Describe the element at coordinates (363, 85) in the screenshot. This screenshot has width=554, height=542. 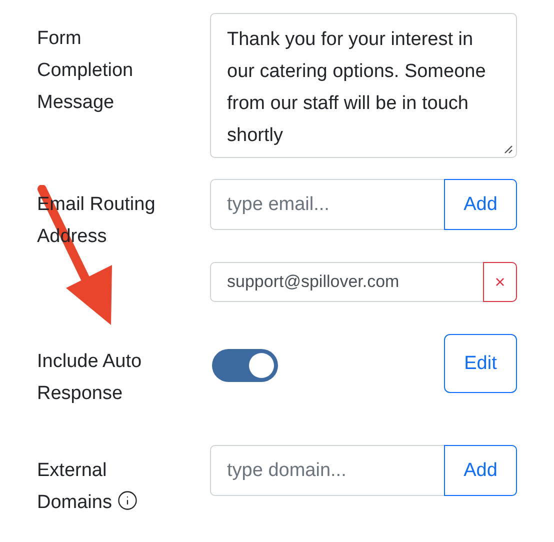
I see `message-textarea: Thank you for your interest in our catering options. Someone from our staff will be in touch shortly` at that location.